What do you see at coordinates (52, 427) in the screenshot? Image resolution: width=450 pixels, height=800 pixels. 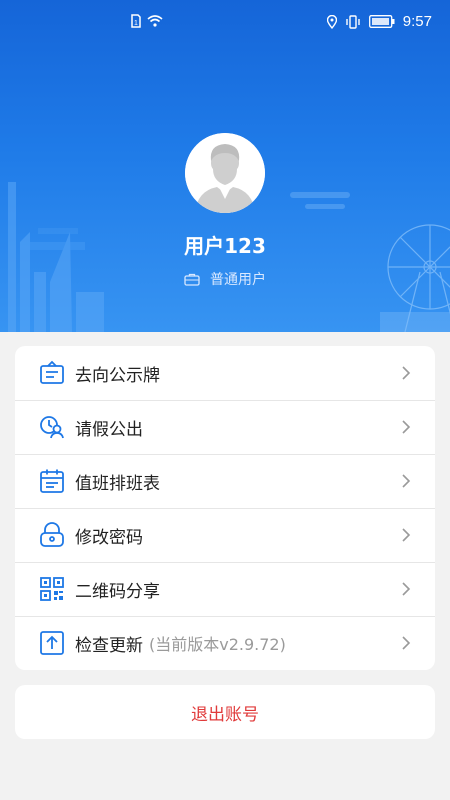 I see `leave-icon` at bounding box center [52, 427].